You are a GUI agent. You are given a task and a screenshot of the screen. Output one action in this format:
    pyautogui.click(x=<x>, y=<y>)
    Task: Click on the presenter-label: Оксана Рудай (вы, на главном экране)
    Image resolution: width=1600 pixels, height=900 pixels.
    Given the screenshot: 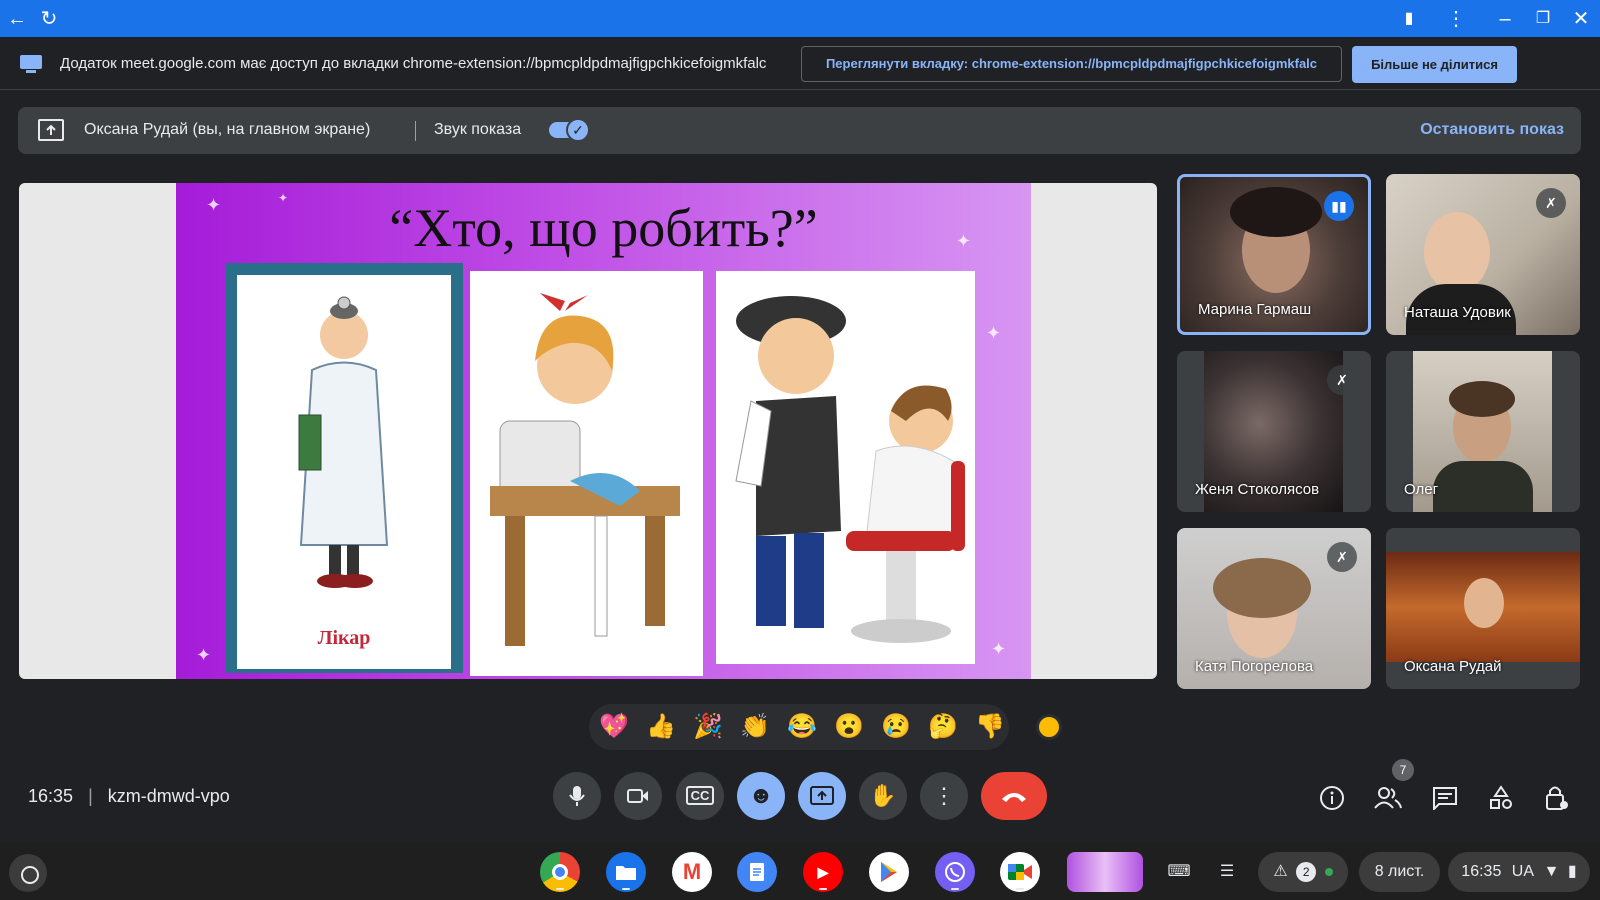 What is the action you would take?
    pyautogui.click(x=227, y=129)
    